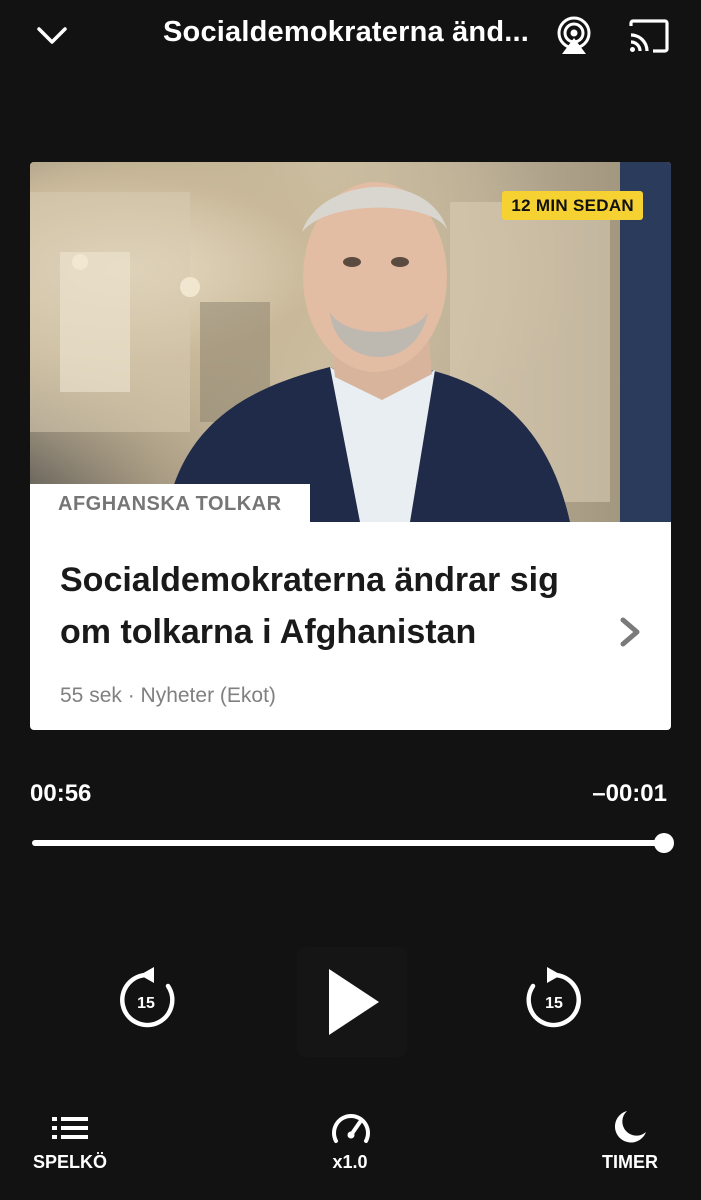  What do you see at coordinates (554, 1003) in the screenshot?
I see `forward-seconds: 15` at bounding box center [554, 1003].